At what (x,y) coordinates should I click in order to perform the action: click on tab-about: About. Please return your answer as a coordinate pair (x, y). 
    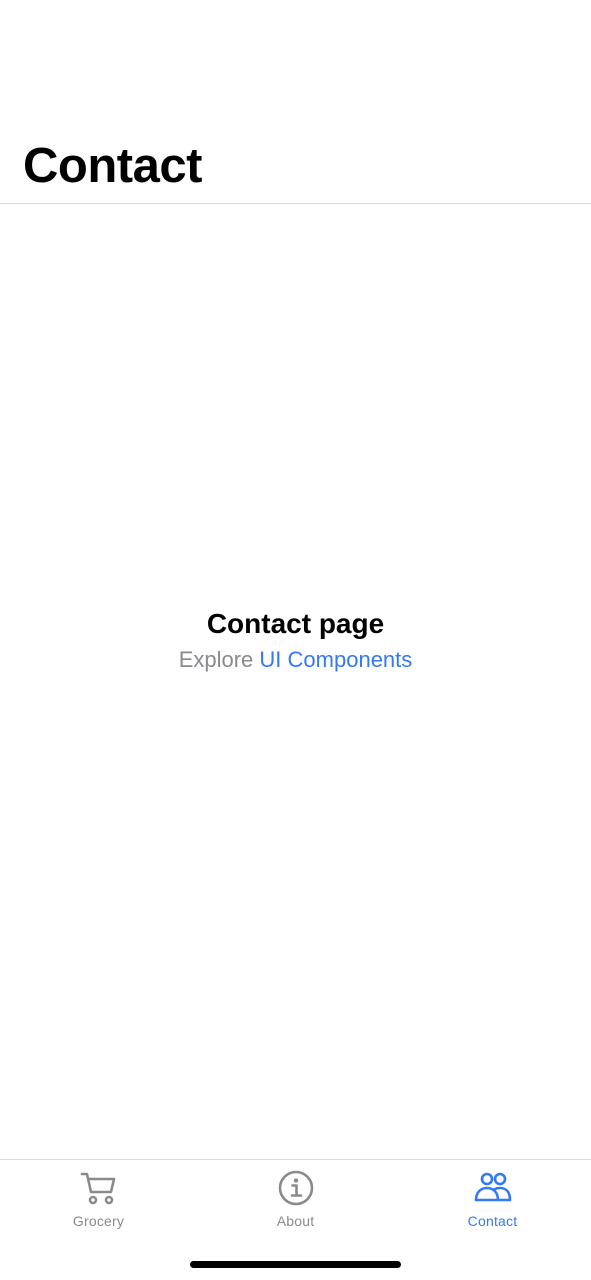
    Looking at the image, I should click on (295, 1201).